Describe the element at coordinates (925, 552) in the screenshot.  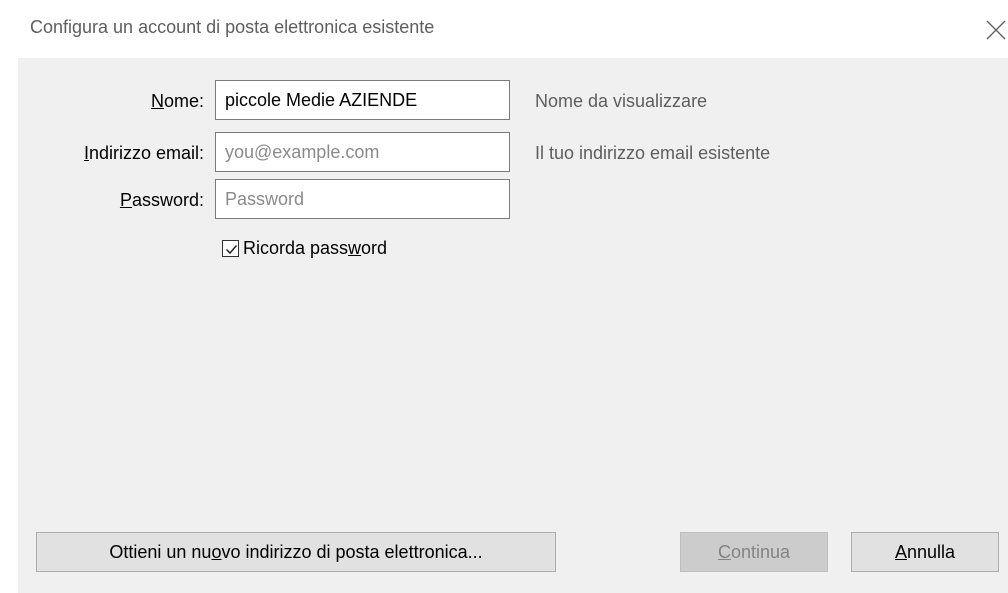
I see `cancel-button: Annulla` at that location.